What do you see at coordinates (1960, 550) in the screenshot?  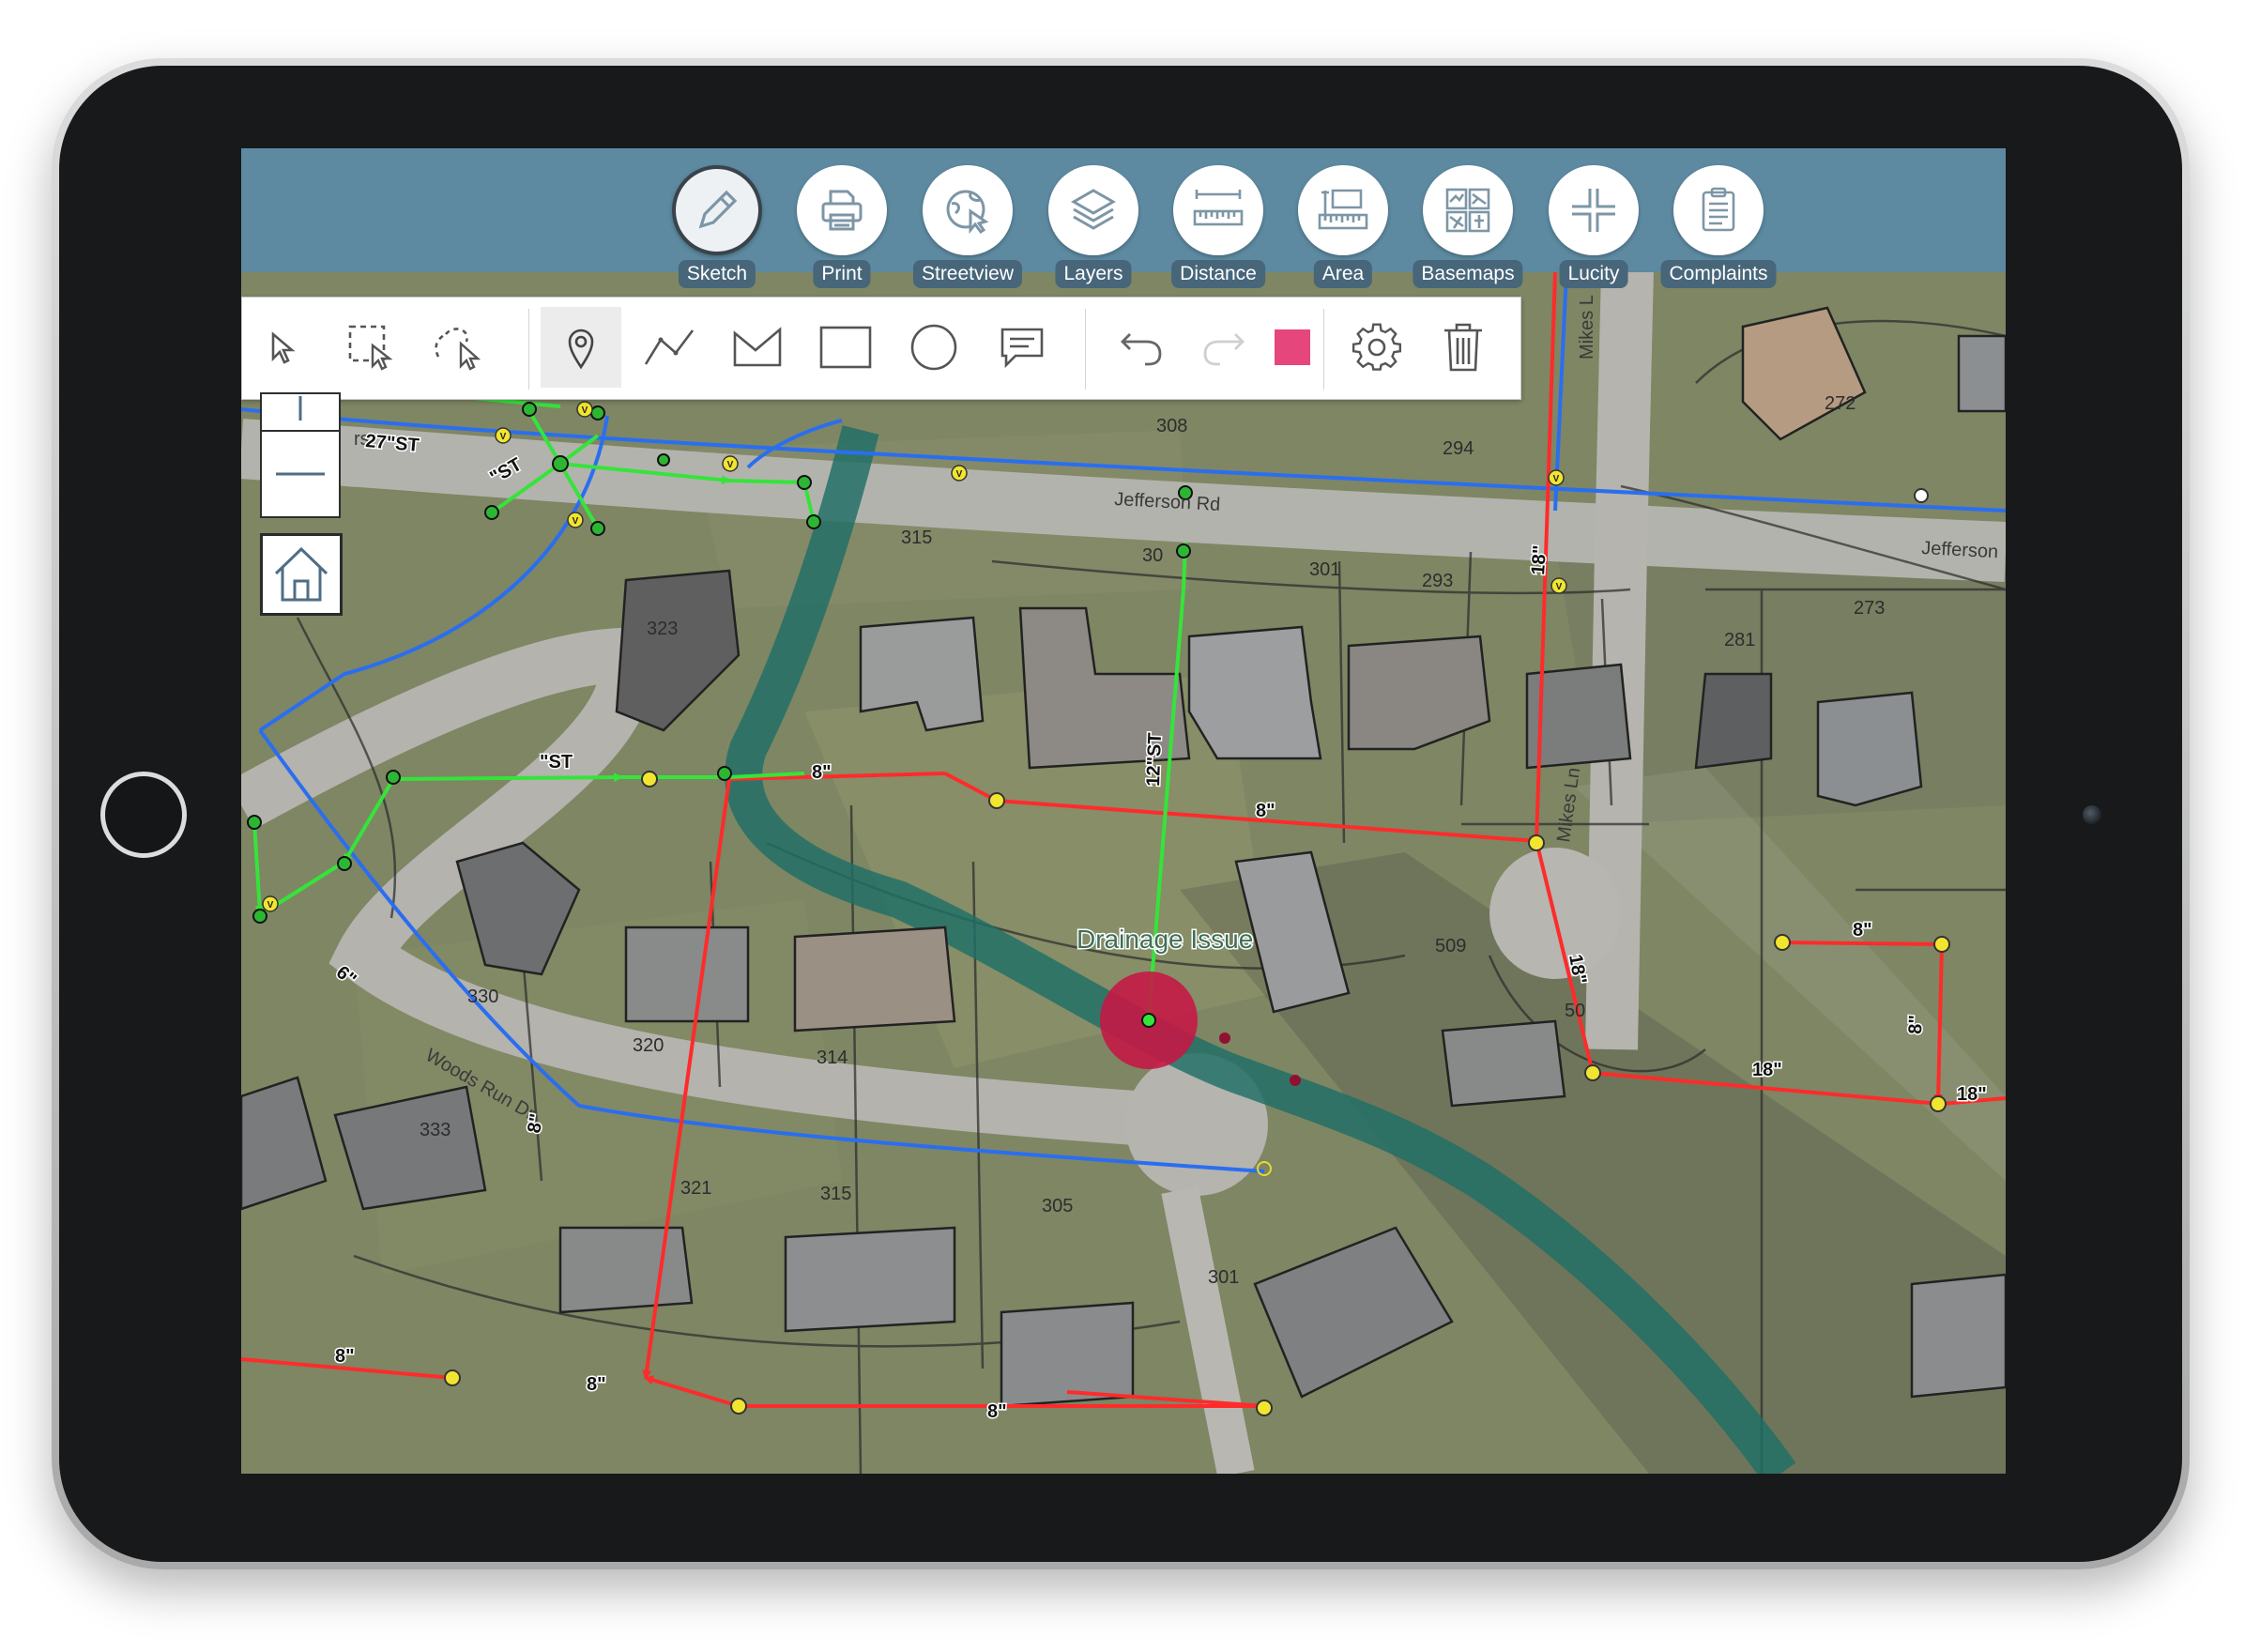 I see `street-label: Jefferson` at bounding box center [1960, 550].